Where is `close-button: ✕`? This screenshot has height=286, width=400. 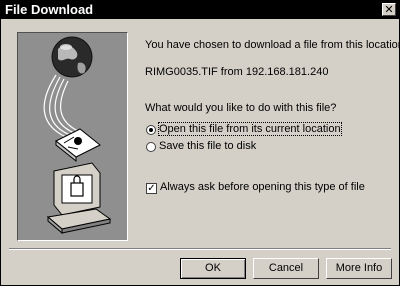
close-button: ✕ is located at coordinates (389, 9).